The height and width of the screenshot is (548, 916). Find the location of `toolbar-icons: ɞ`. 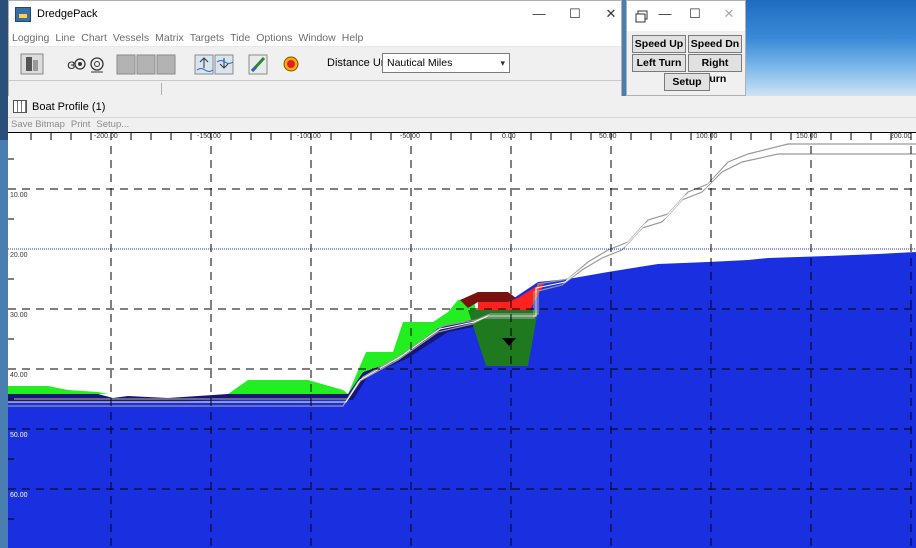

toolbar-icons: ɞ is located at coordinates (159, 64).